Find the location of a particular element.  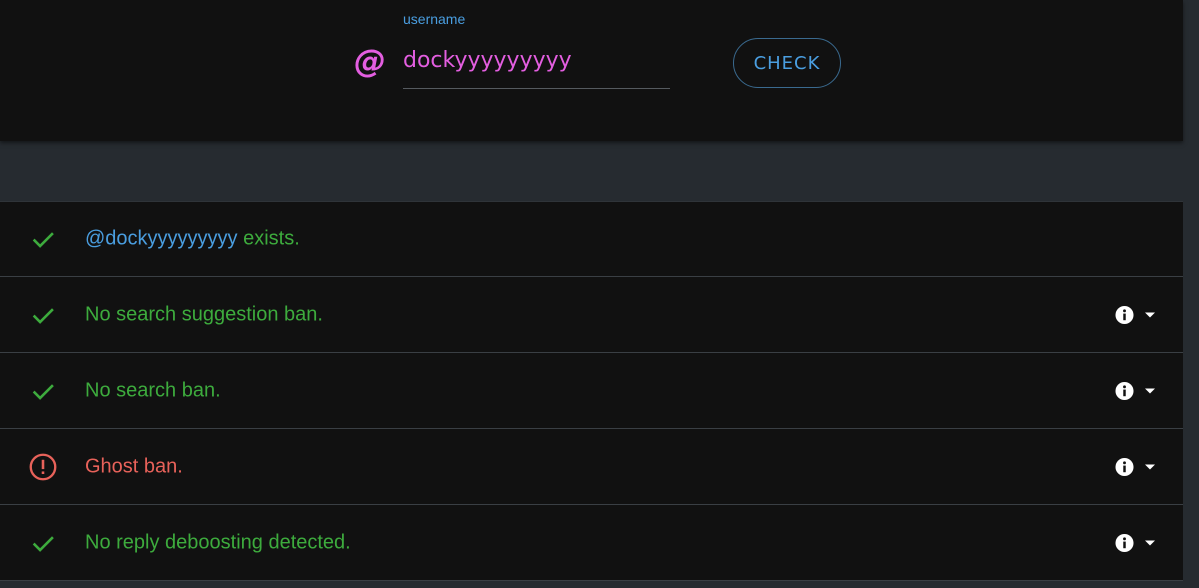

result-text: No search ban. is located at coordinates (153, 390).